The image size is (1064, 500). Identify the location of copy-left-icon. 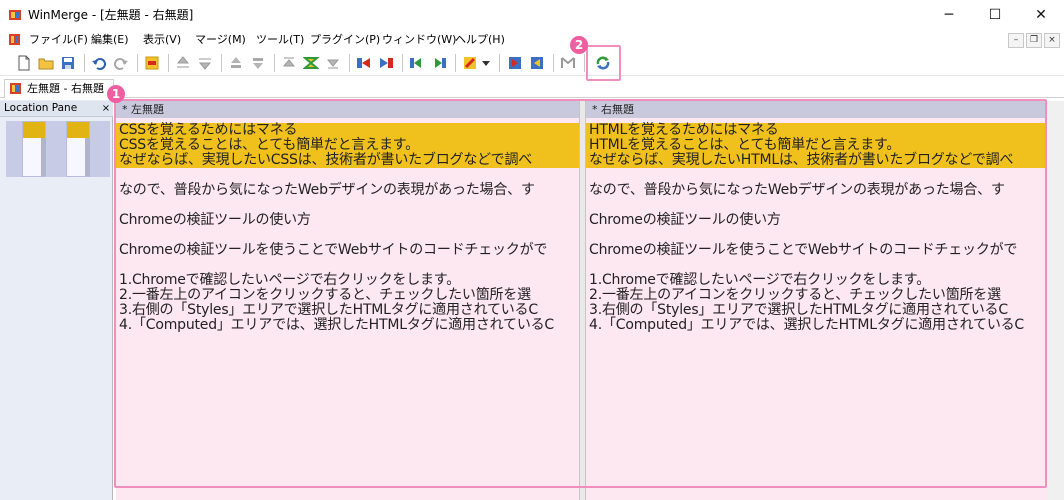
(386, 63).